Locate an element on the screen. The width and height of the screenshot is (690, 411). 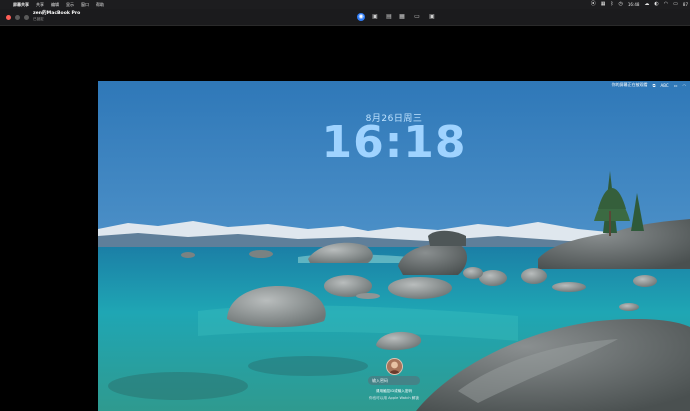
minimize-button is located at coordinates (17, 17).